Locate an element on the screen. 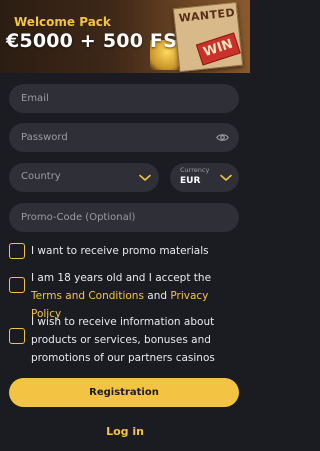 The height and width of the screenshot is (451, 320). login-link: Log in is located at coordinates (125, 431).